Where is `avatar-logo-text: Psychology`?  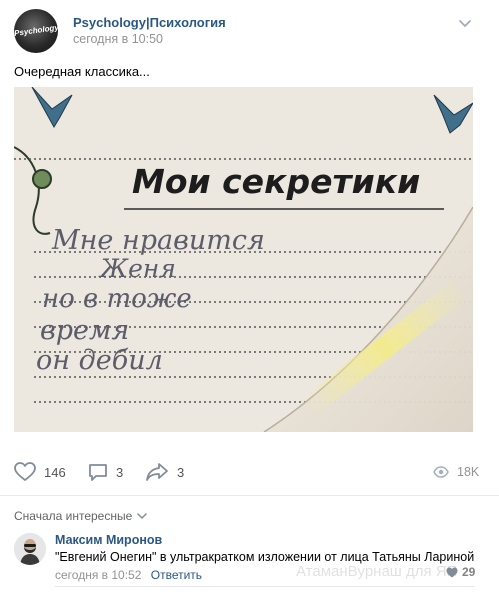 avatar-logo-text: Psychology is located at coordinates (36, 30).